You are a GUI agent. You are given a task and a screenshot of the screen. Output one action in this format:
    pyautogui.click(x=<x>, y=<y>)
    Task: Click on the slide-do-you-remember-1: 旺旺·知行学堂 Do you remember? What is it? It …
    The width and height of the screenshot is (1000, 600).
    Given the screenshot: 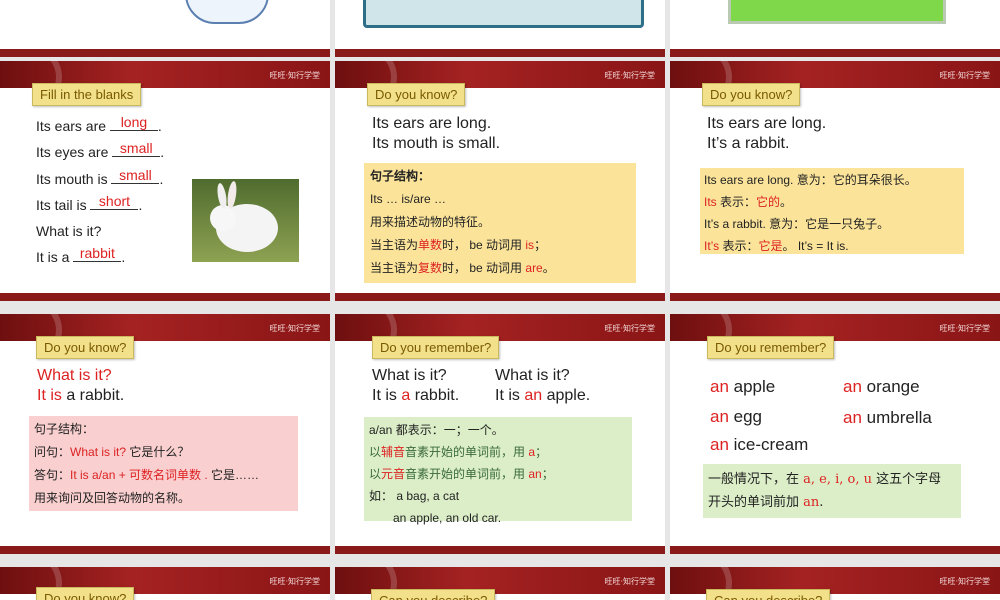 What is the action you would take?
    pyautogui.click(x=500, y=434)
    